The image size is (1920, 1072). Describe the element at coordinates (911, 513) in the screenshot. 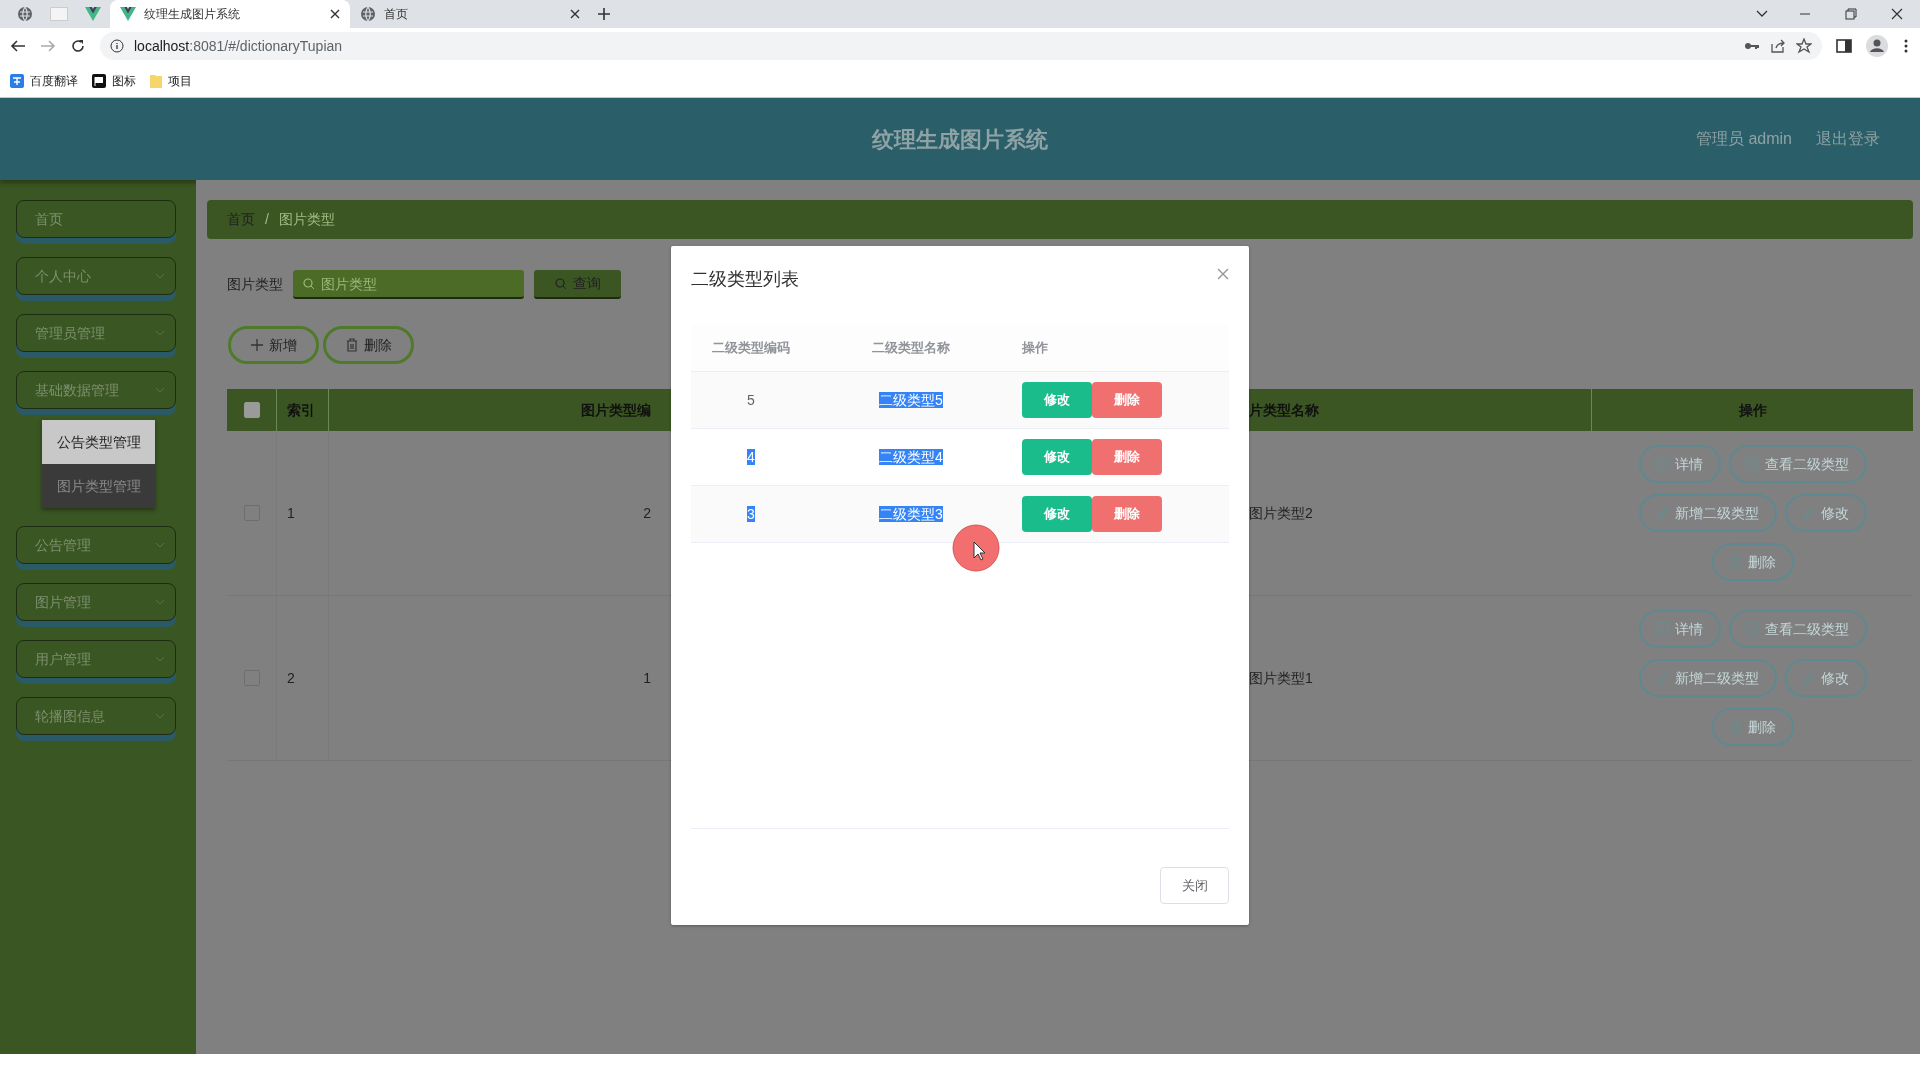

I see `table-cell: 二级类型3` at that location.